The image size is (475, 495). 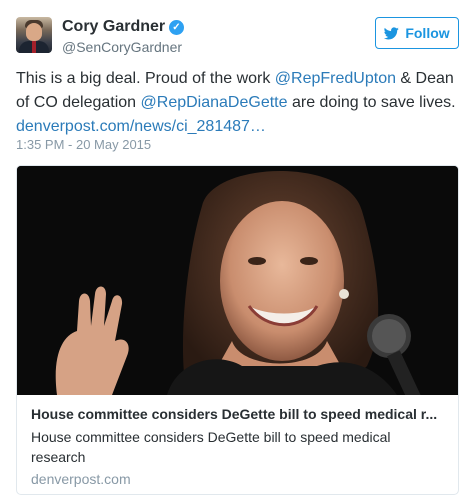 I want to click on tweet-timestamp: 1:35 PM - 20 May 2015, so click(x=83, y=144).